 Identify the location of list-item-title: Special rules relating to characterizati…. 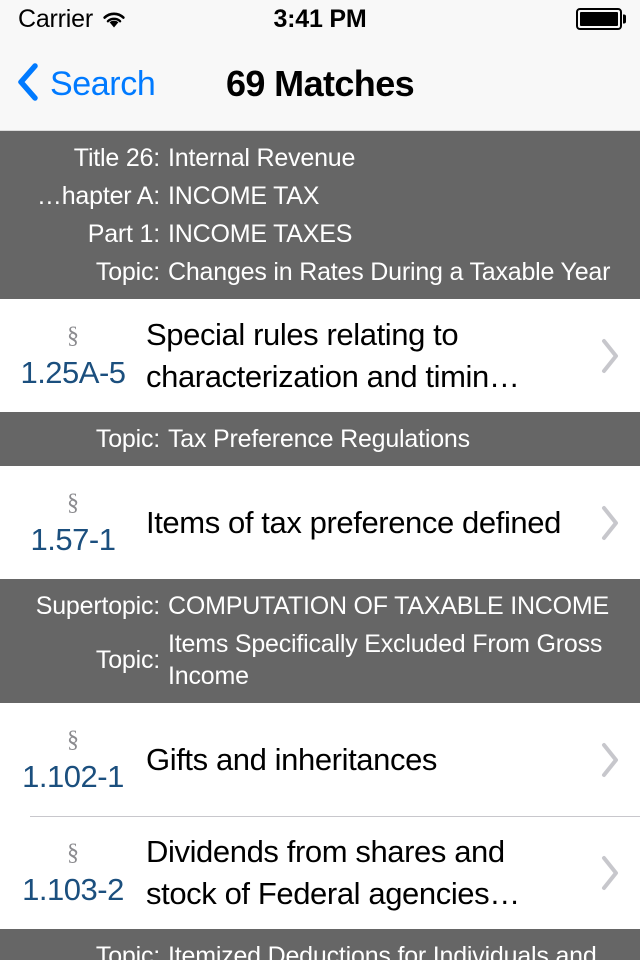
(333, 355).